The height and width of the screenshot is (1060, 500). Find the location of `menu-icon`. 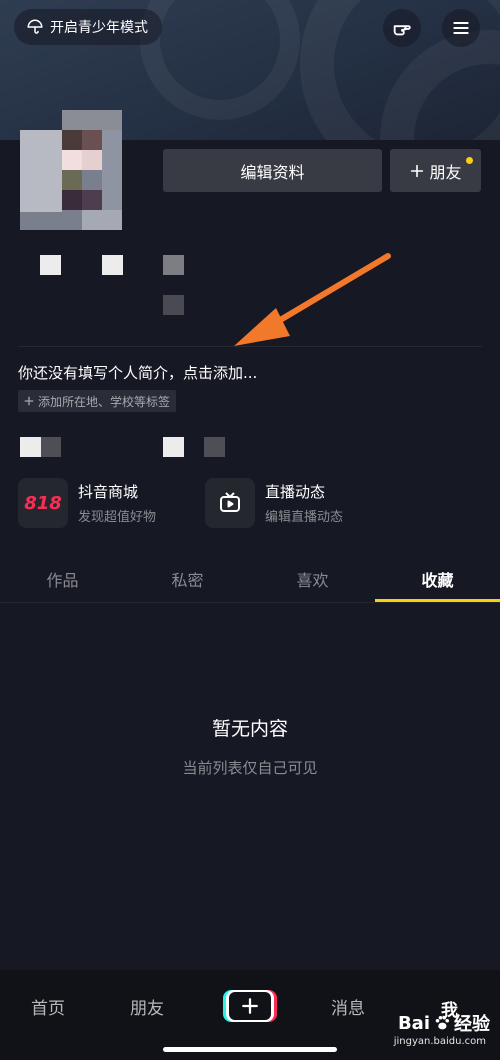

menu-icon is located at coordinates (461, 28).